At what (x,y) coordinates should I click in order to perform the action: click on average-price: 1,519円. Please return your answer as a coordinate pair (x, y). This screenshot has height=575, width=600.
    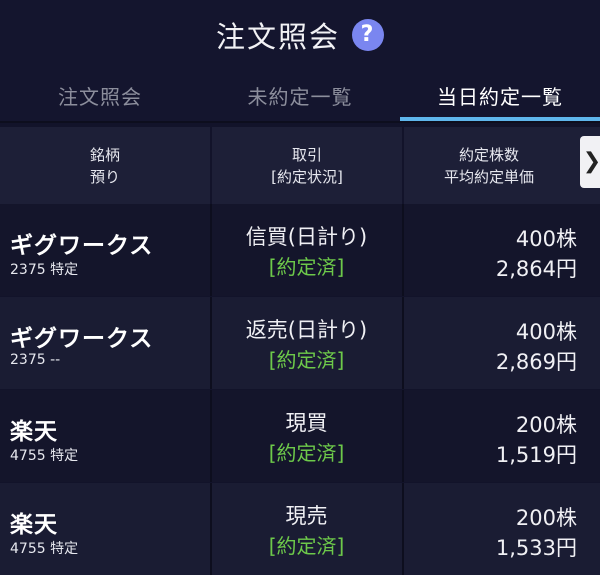
    Looking at the image, I should click on (536, 455).